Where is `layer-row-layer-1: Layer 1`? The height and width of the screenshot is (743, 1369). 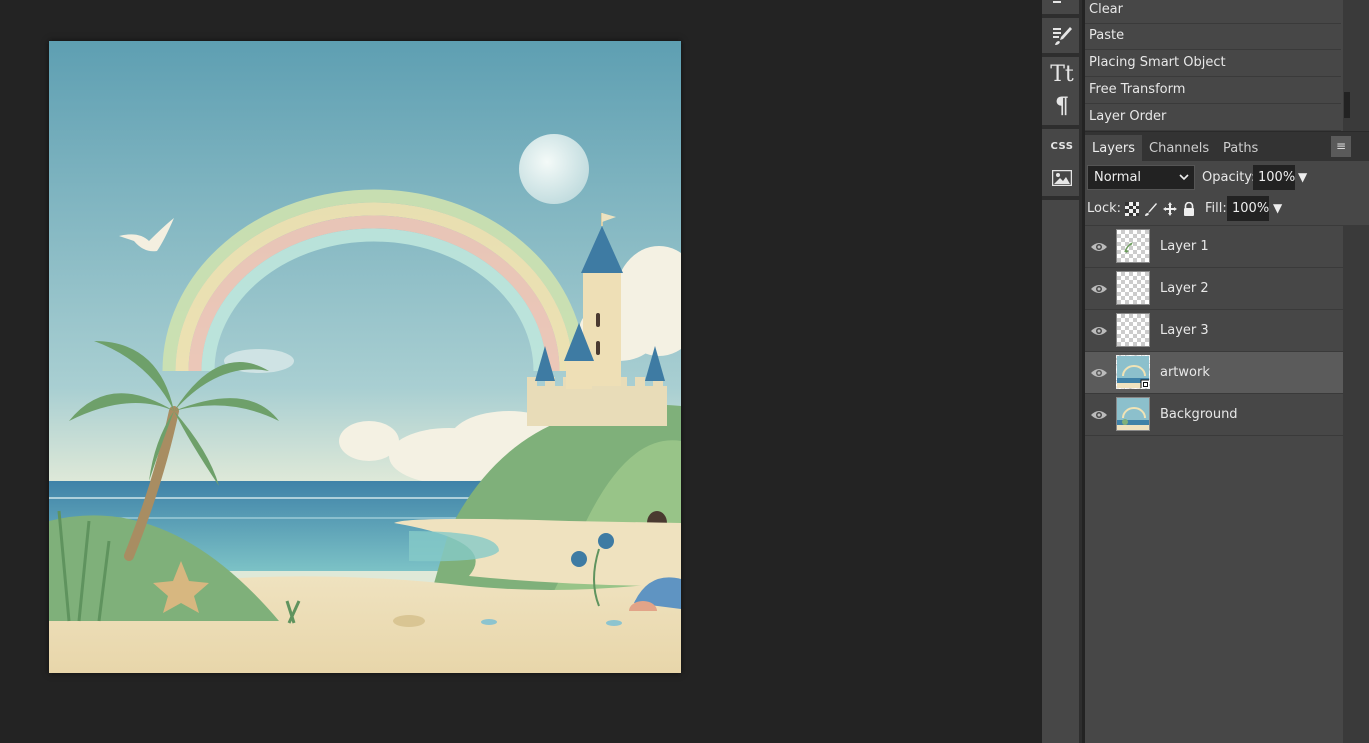
layer-row-layer-1: Layer 1 is located at coordinates (1214, 247).